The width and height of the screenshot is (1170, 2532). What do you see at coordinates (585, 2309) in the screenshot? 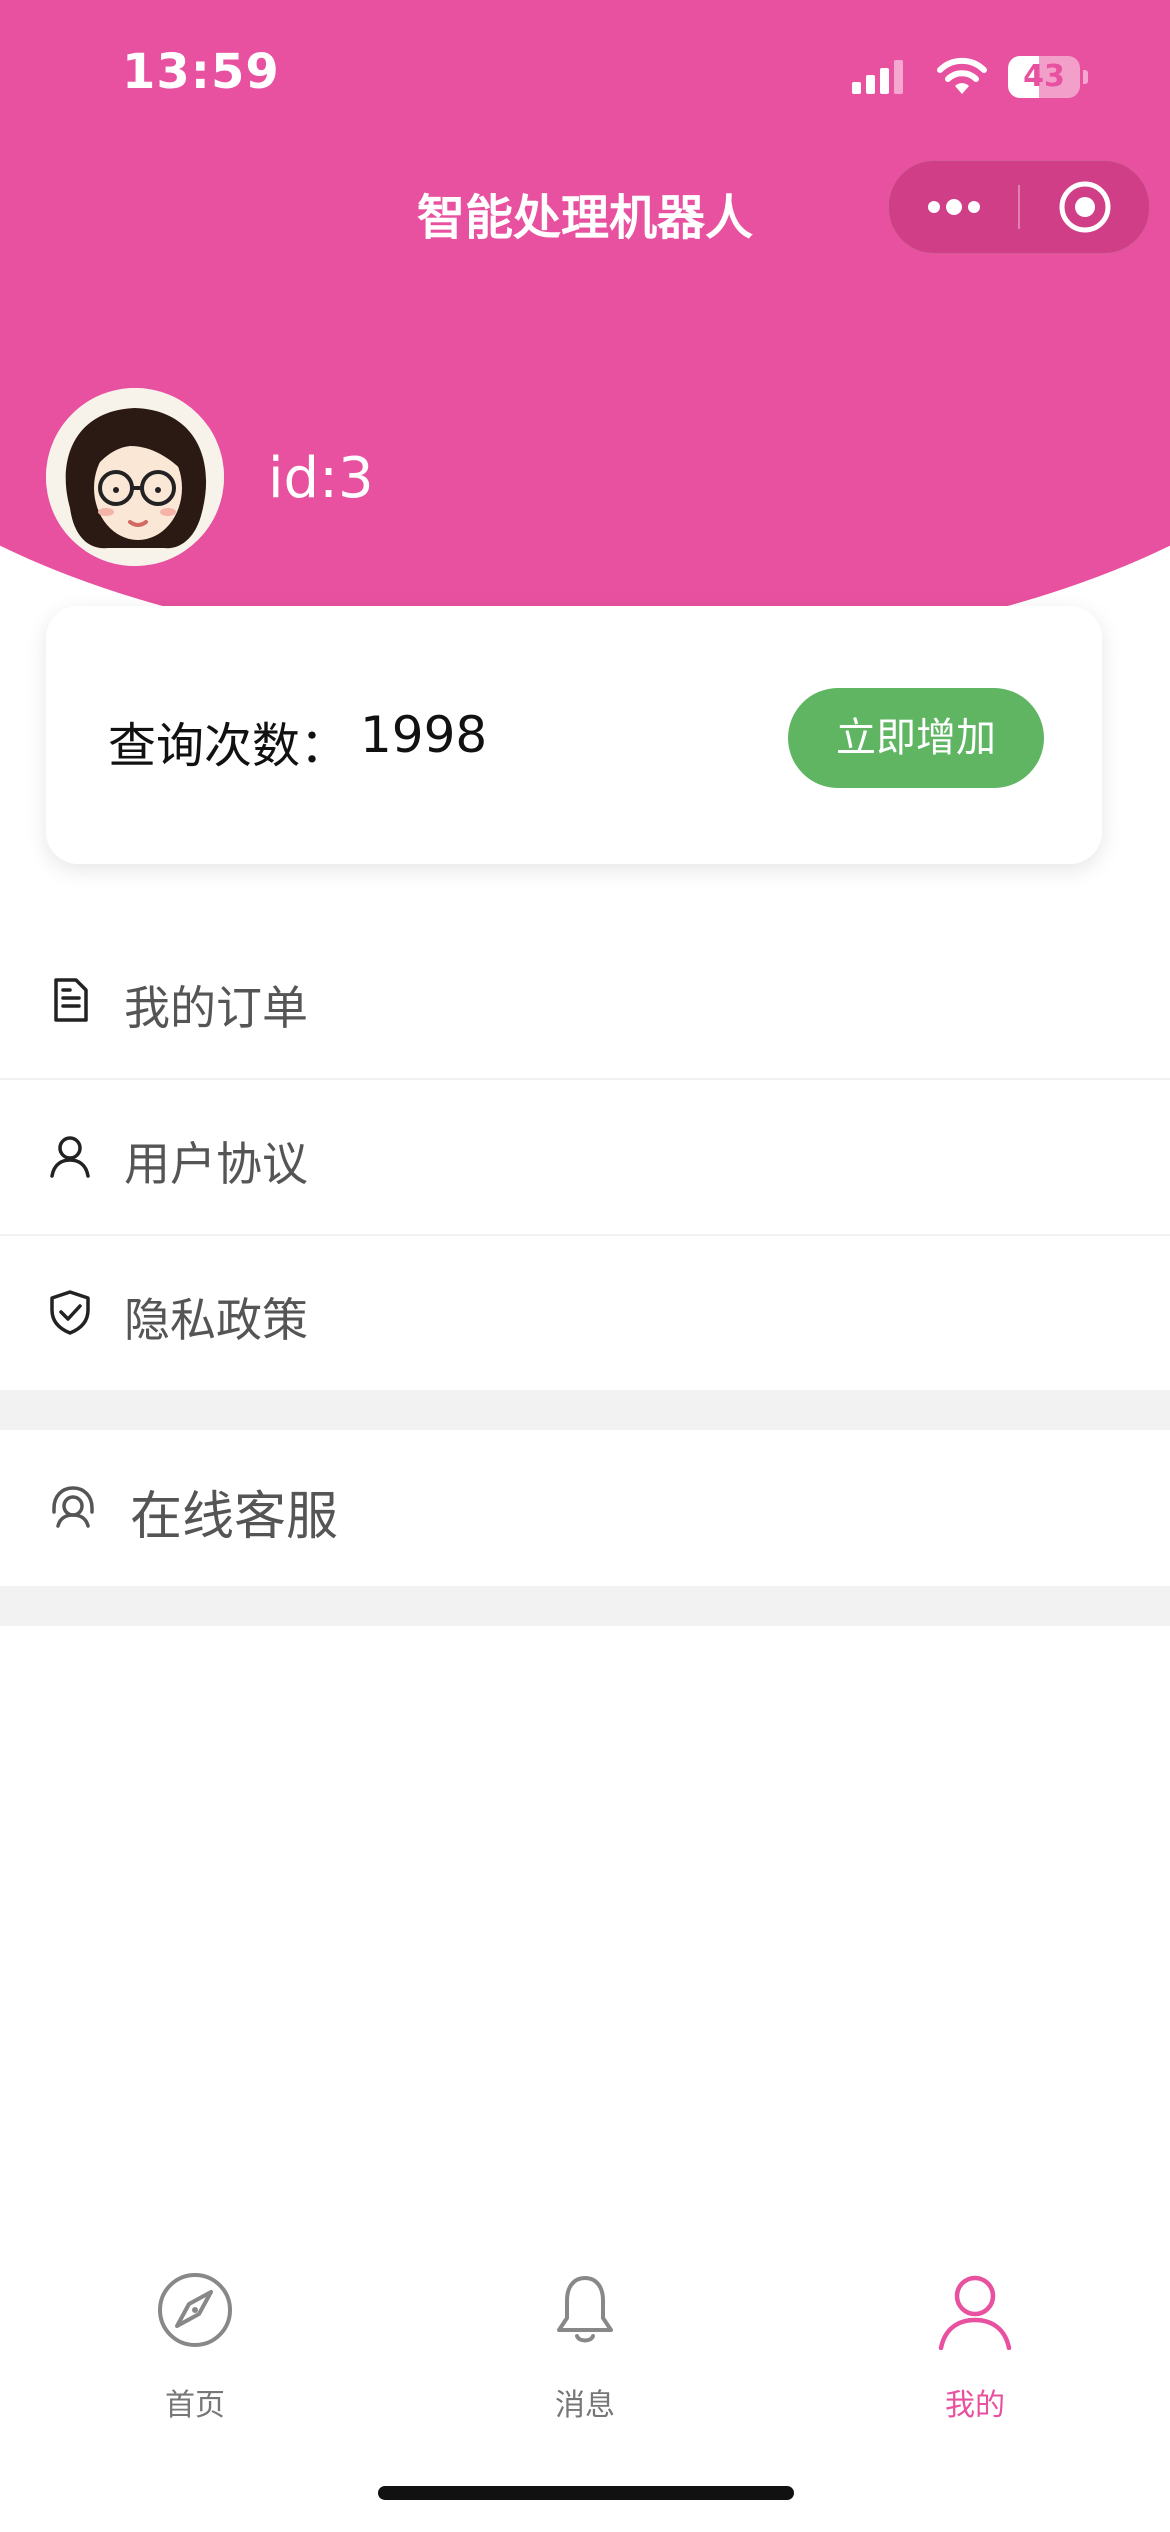
I see `bell-icon` at bounding box center [585, 2309].